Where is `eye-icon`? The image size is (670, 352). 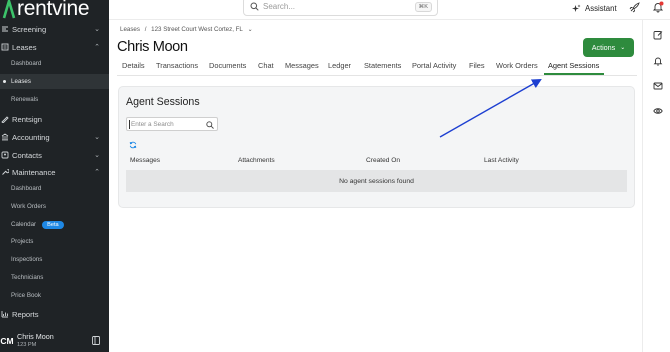
eye-icon is located at coordinates (658, 111).